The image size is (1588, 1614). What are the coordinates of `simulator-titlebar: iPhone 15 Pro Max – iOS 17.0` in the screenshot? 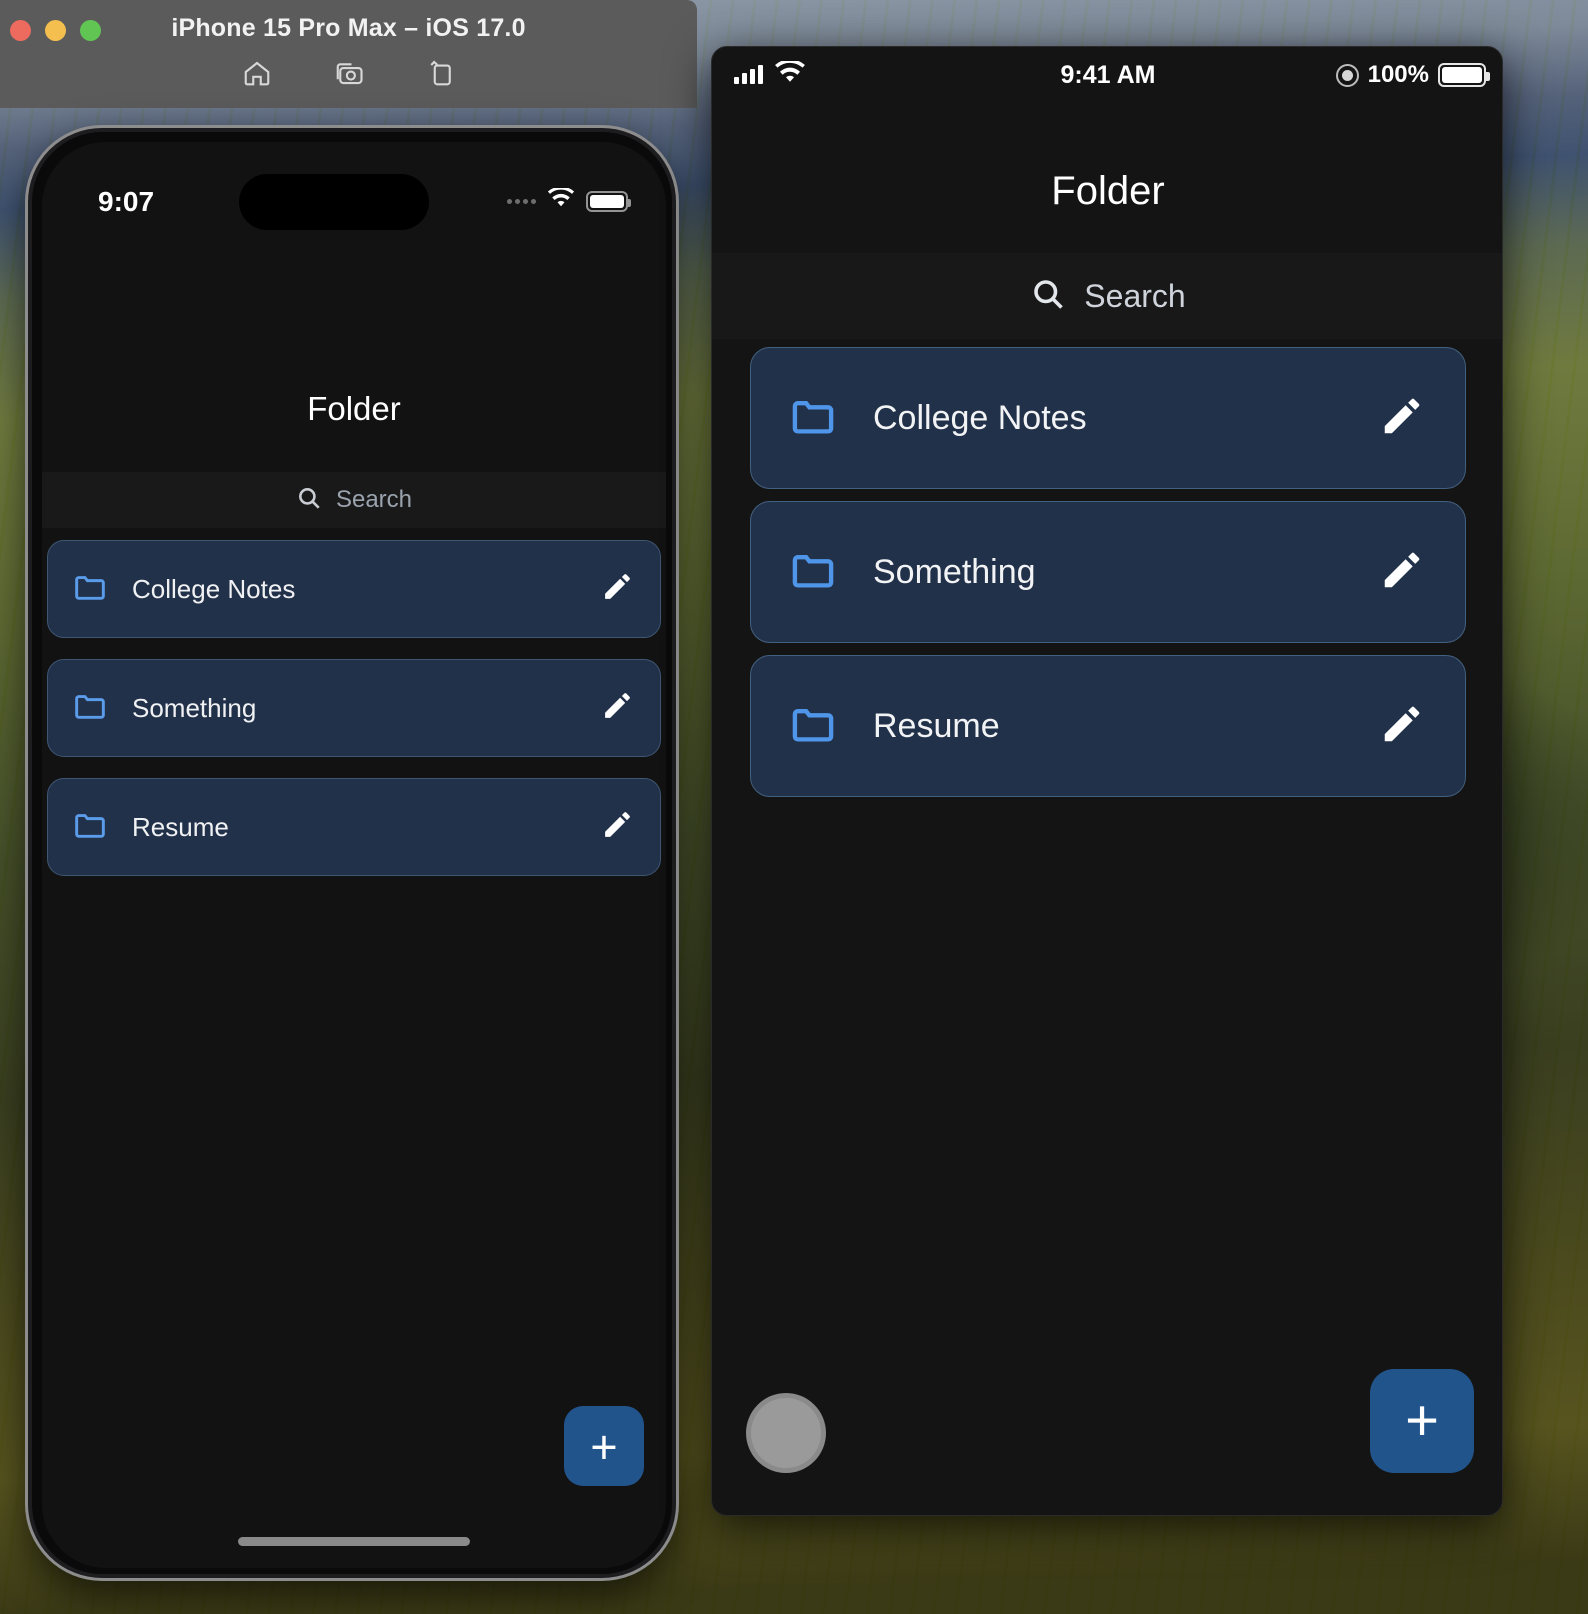 It's located at (348, 54).